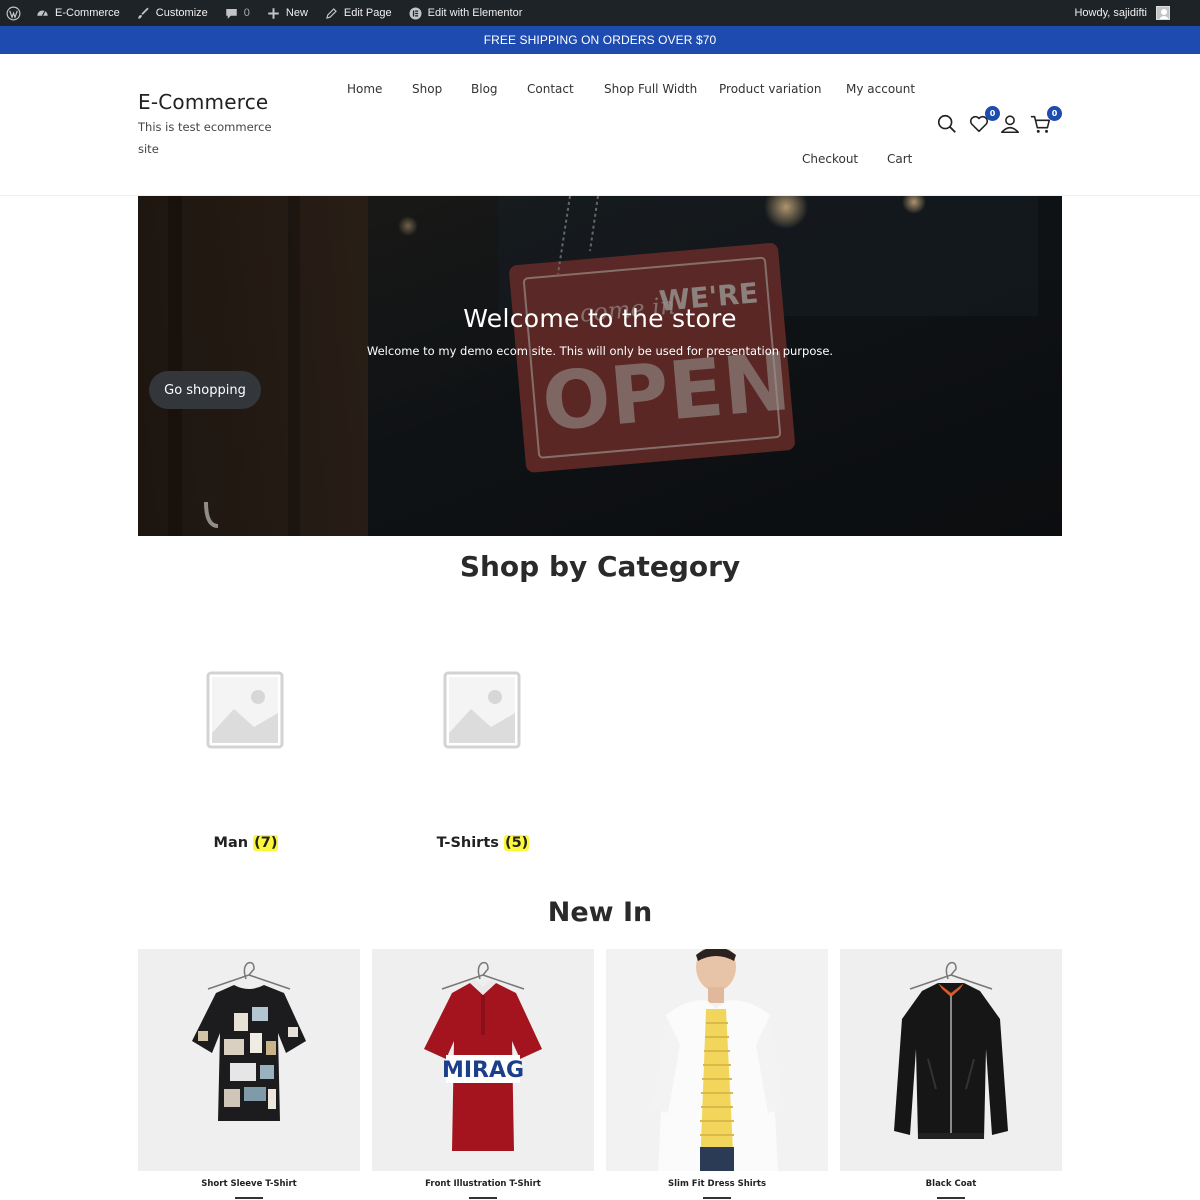 The image size is (1200, 1200). Describe the element at coordinates (231, 13) in the screenshot. I see `comment-icon` at that location.